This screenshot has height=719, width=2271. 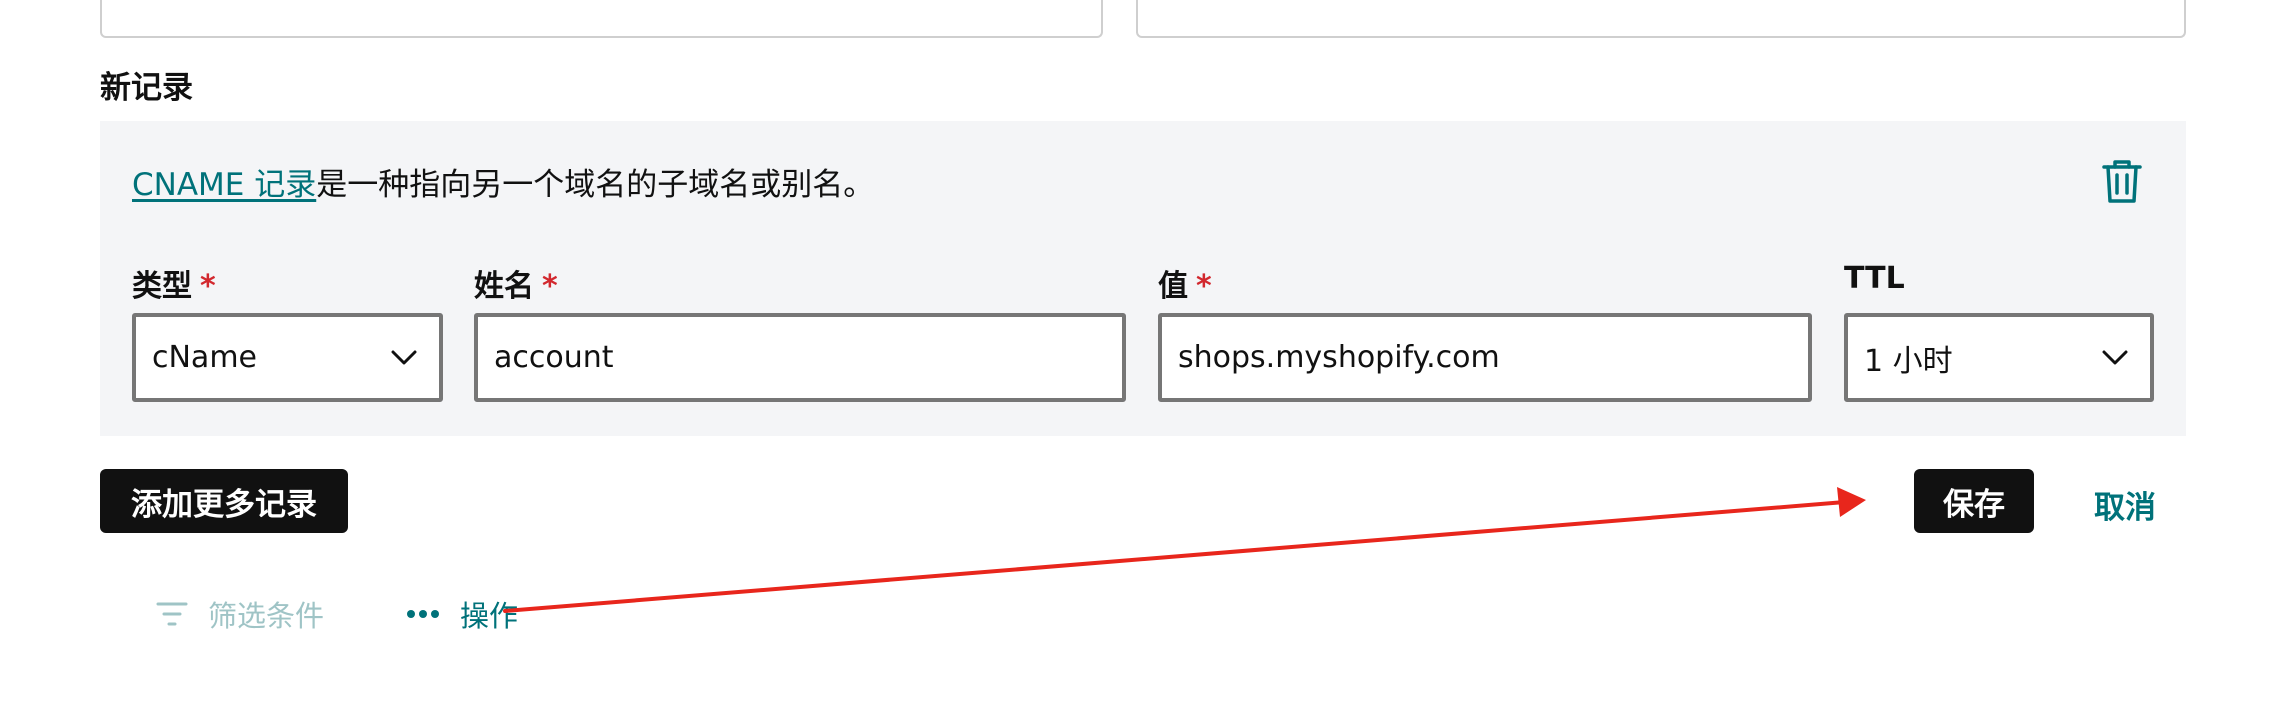 I want to click on cname-record-link: CNAME 记录, so click(x=224, y=185).